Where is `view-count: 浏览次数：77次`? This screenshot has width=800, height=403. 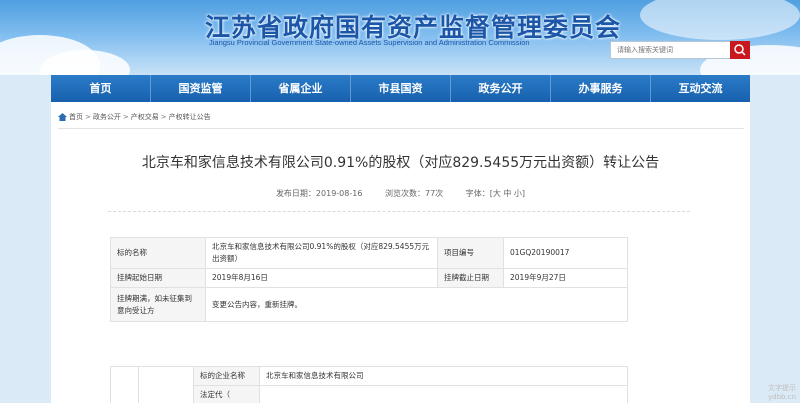
view-count: 浏览次数：77次 is located at coordinates (414, 193).